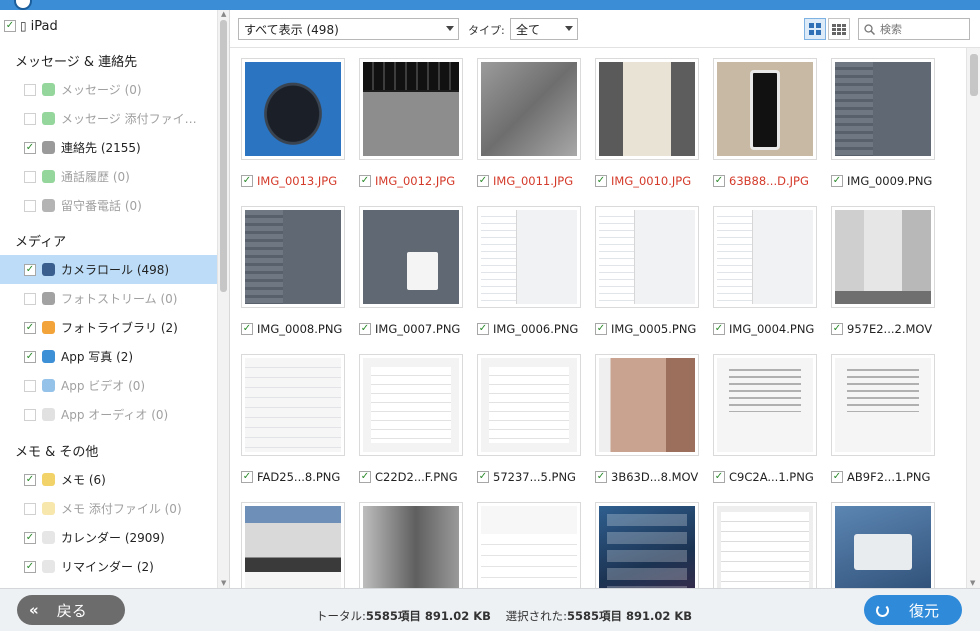 The image size is (980, 631). What do you see at coordinates (544, 29) in the screenshot?
I see `type-dropdown: 全て` at bounding box center [544, 29].